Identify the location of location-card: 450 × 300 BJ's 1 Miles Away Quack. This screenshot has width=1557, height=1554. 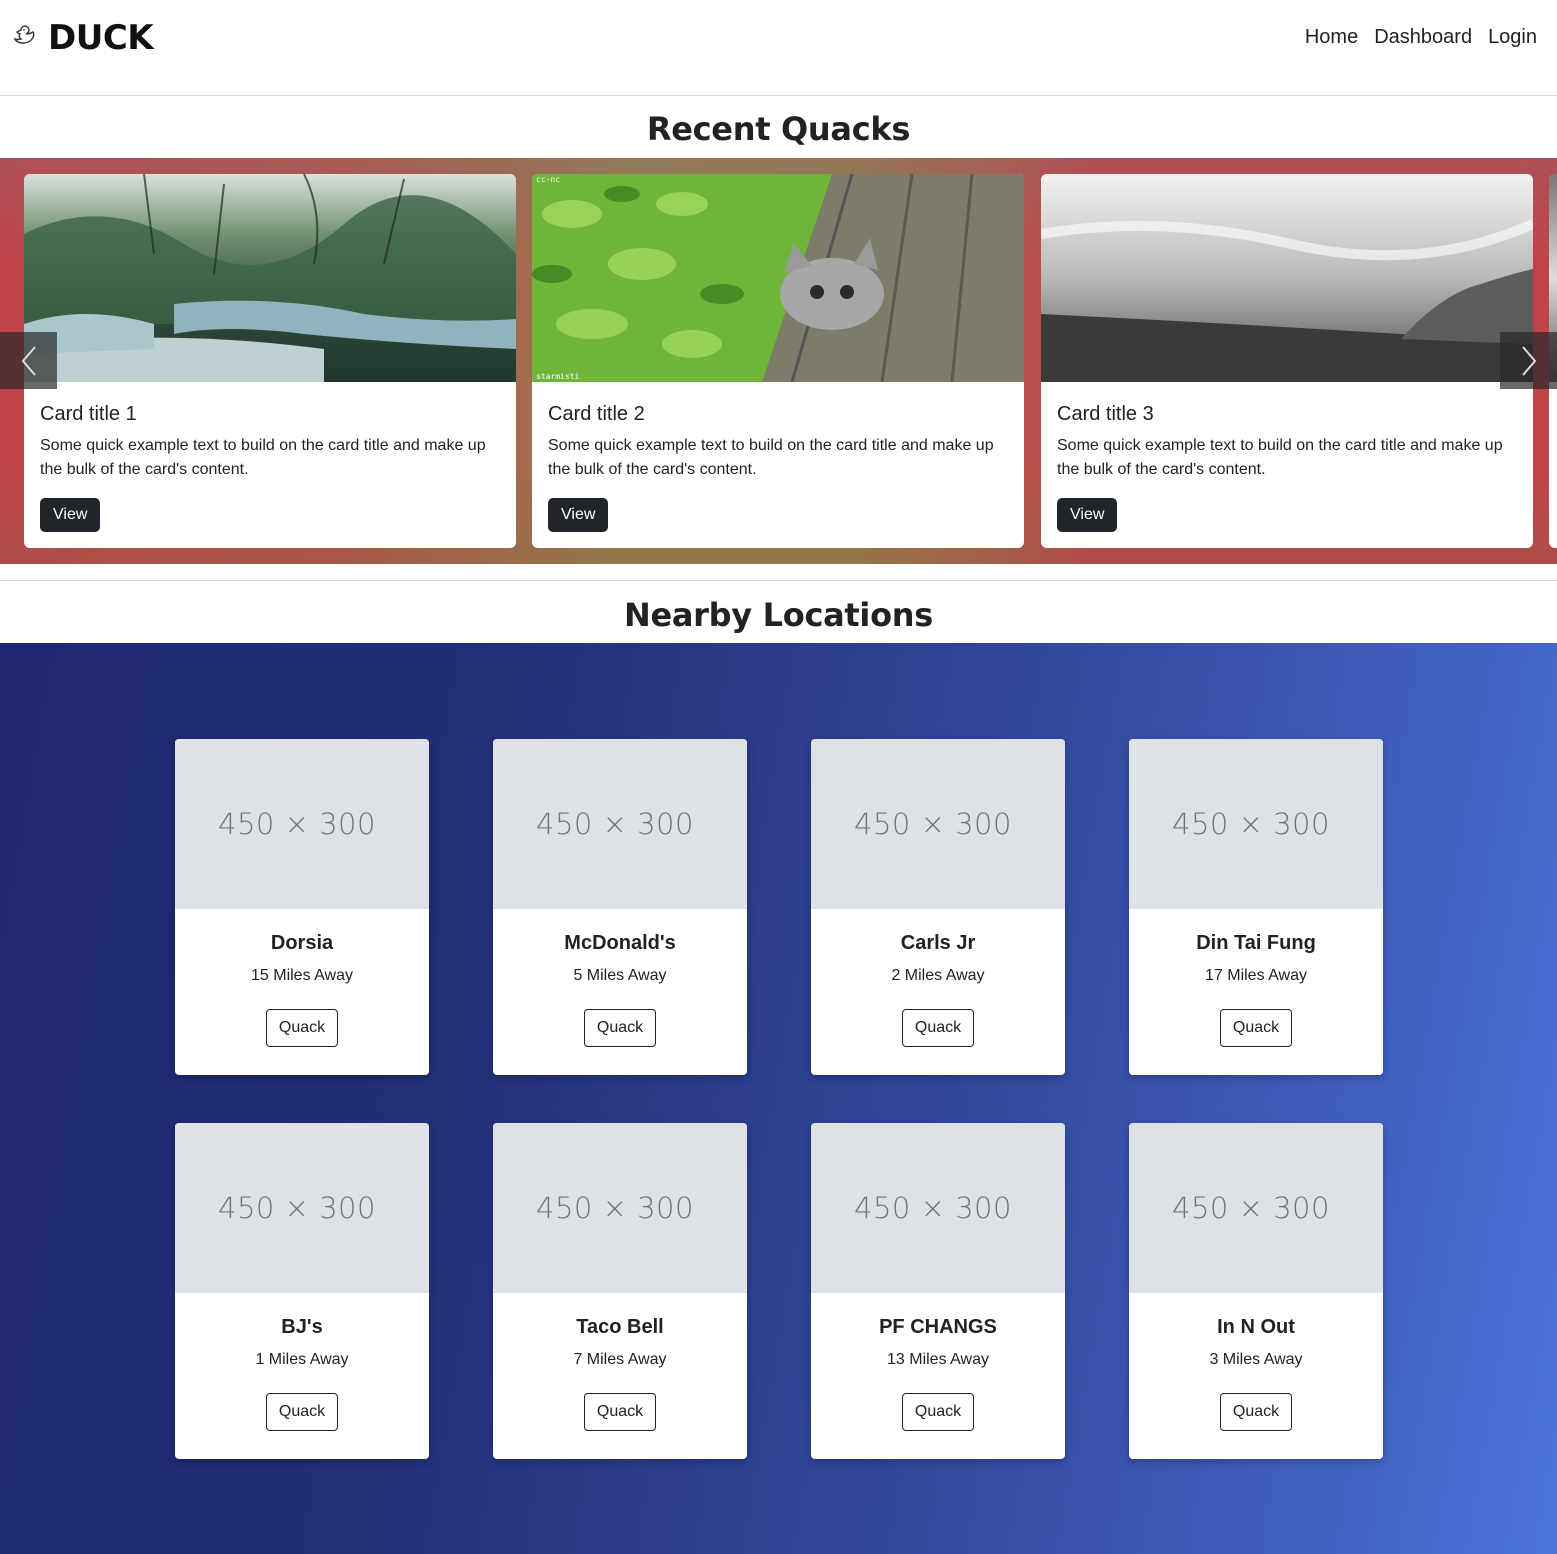
(302, 1291).